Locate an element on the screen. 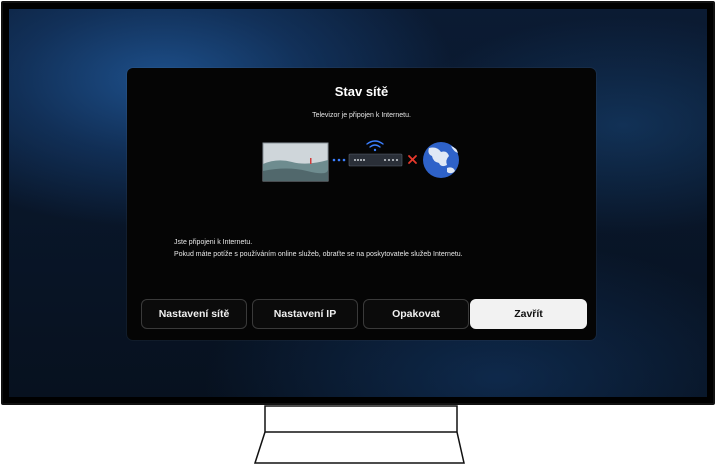 Image resolution: width=720 pixels, height=465 pixels. dialog-subtitle: Televizor je připojen k Internetu. is located at coordinates (361, 115).